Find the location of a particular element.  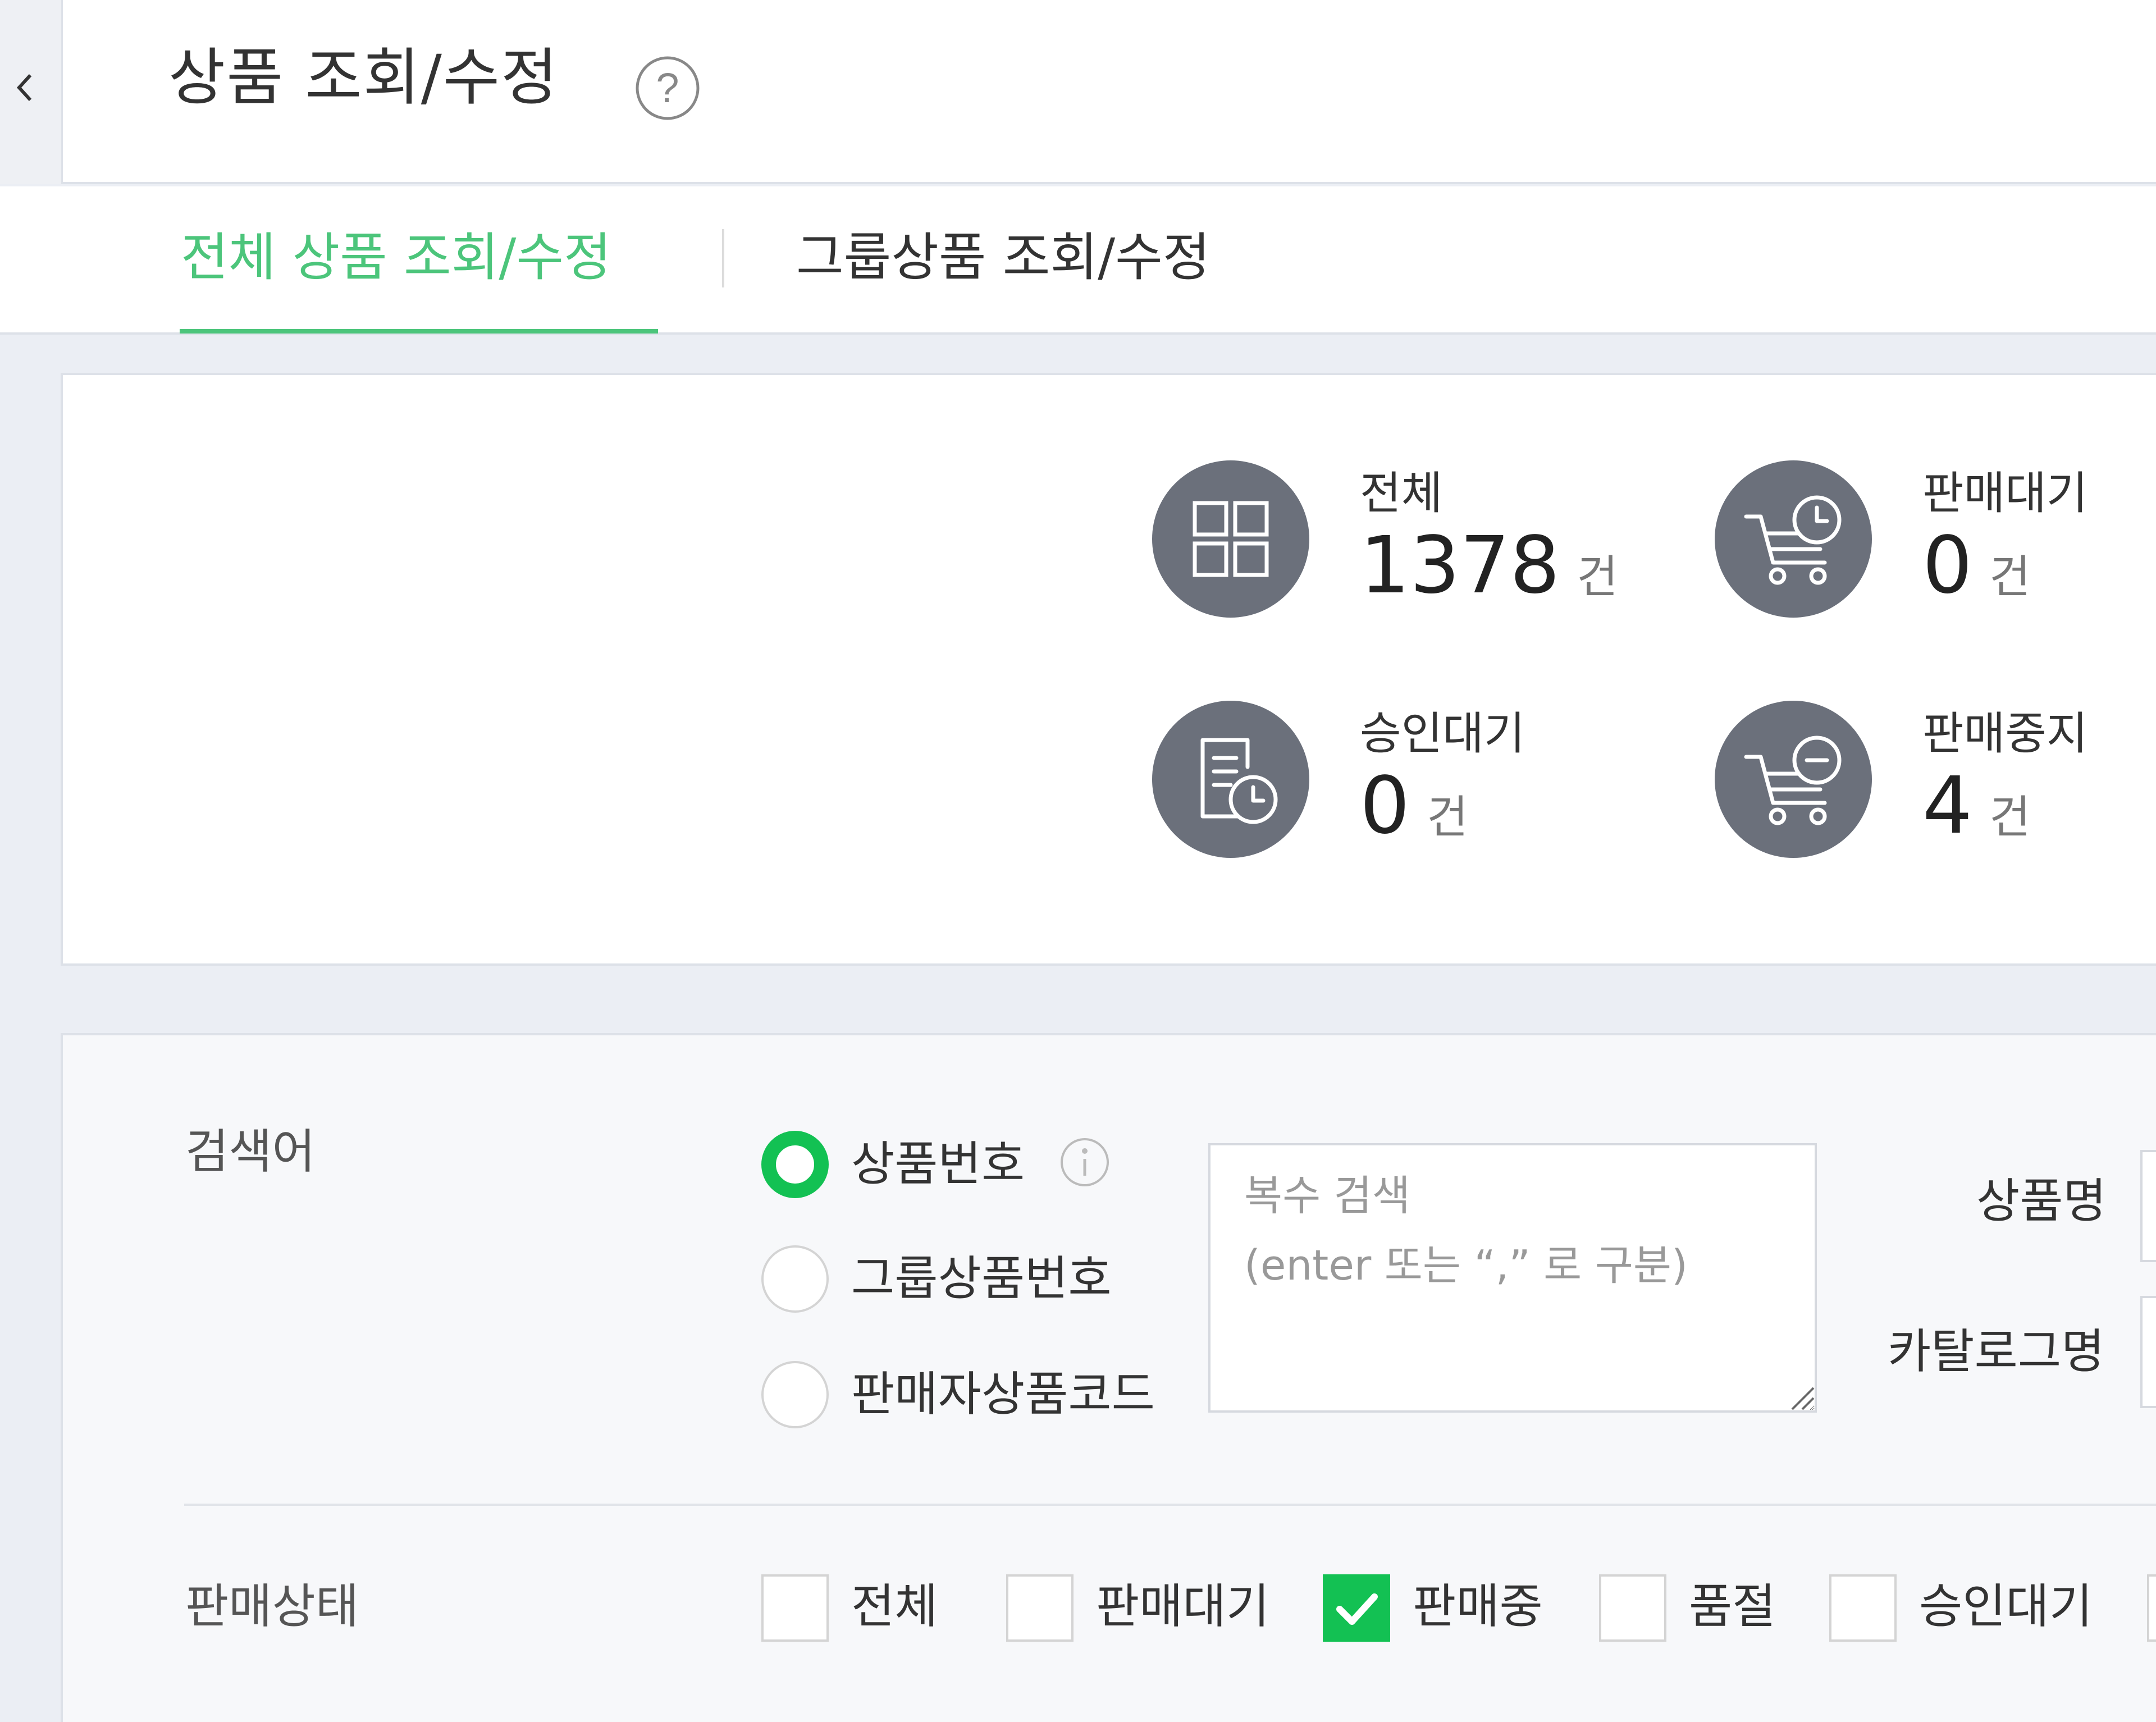

checkbox-pending-sale: 판매대기 is located at coordinates (1152, 1610).